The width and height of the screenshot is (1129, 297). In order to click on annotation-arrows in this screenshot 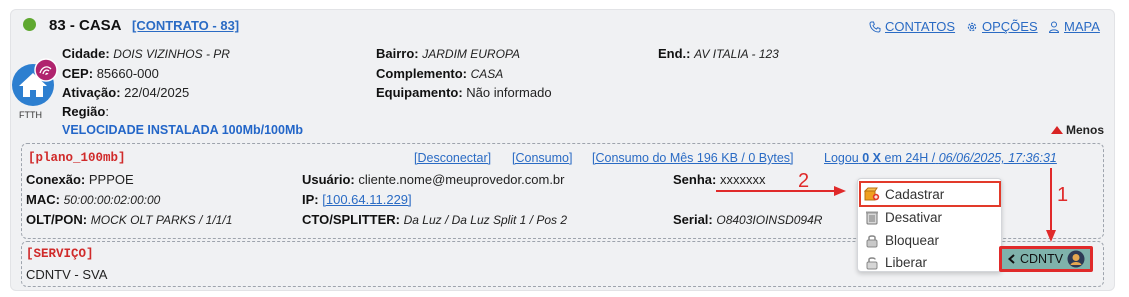, I will do `click(886, 205)`.